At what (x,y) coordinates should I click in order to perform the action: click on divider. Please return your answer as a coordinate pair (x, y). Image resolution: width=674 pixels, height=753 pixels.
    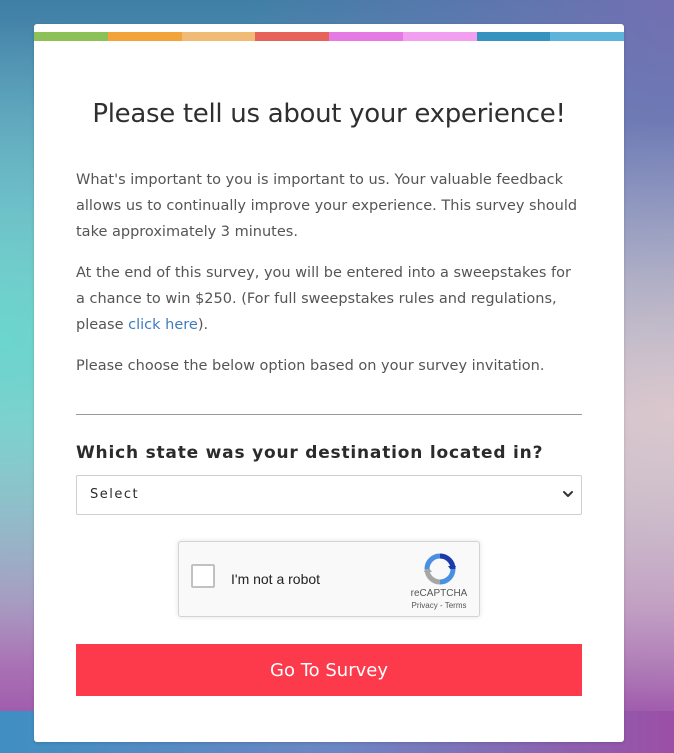
    Looking at the image, I should click on (329, 414).